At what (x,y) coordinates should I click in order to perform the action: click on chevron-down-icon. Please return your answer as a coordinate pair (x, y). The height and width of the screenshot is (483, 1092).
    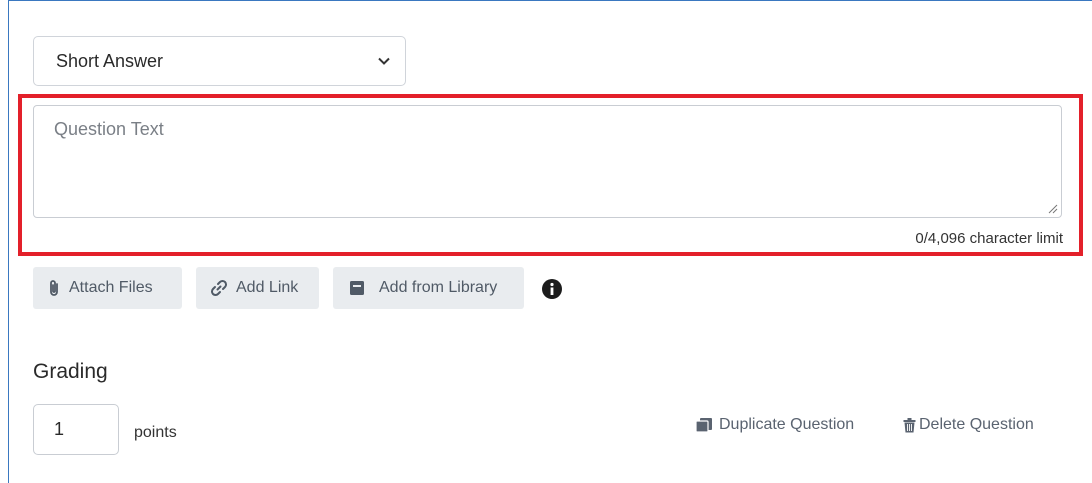
    Looking at the image, I should click on (384, 61).